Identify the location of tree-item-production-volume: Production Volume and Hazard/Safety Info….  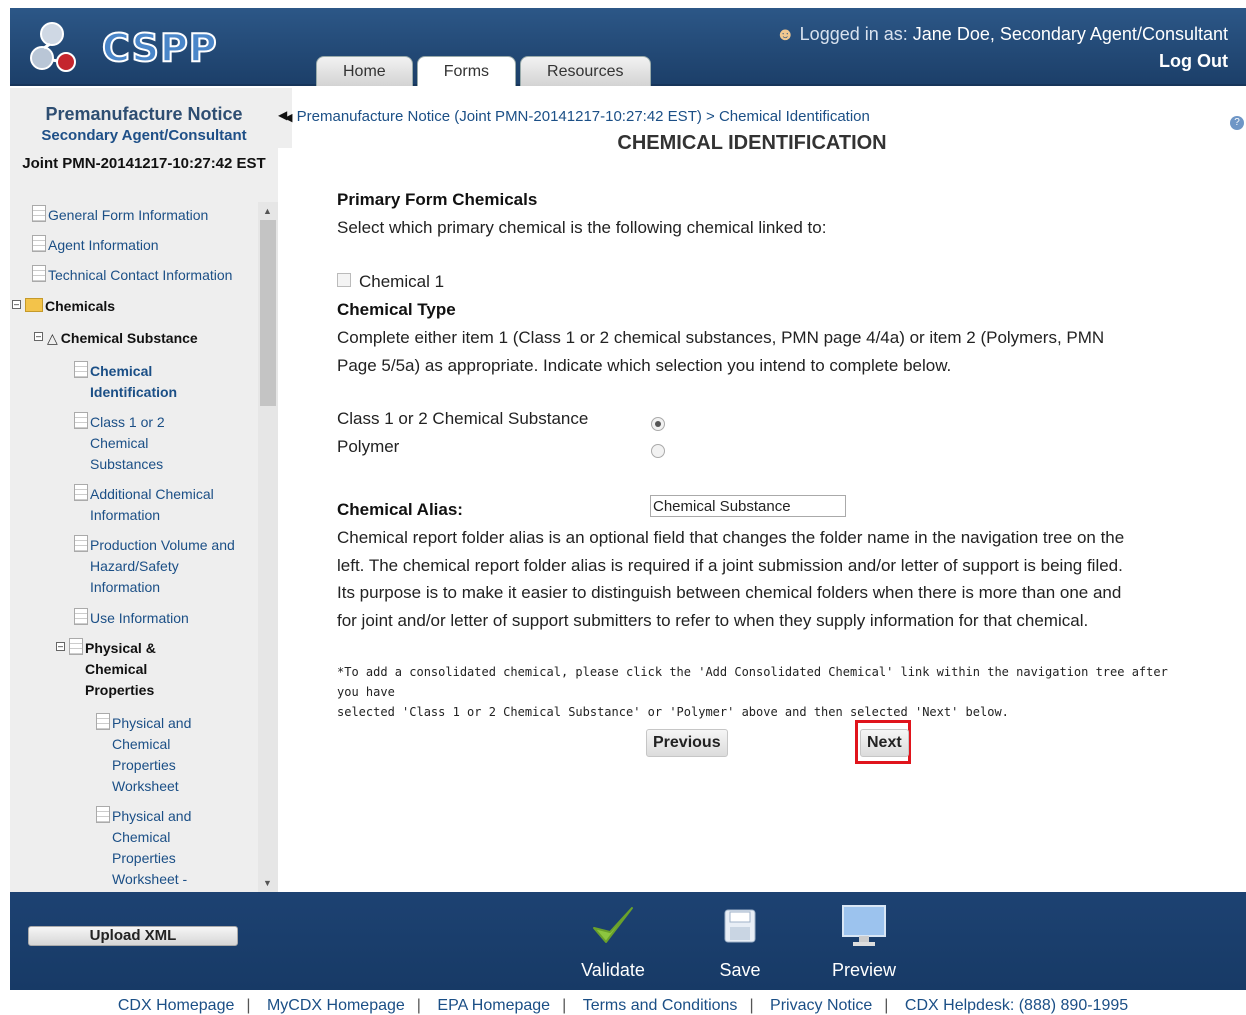
(159, 566).